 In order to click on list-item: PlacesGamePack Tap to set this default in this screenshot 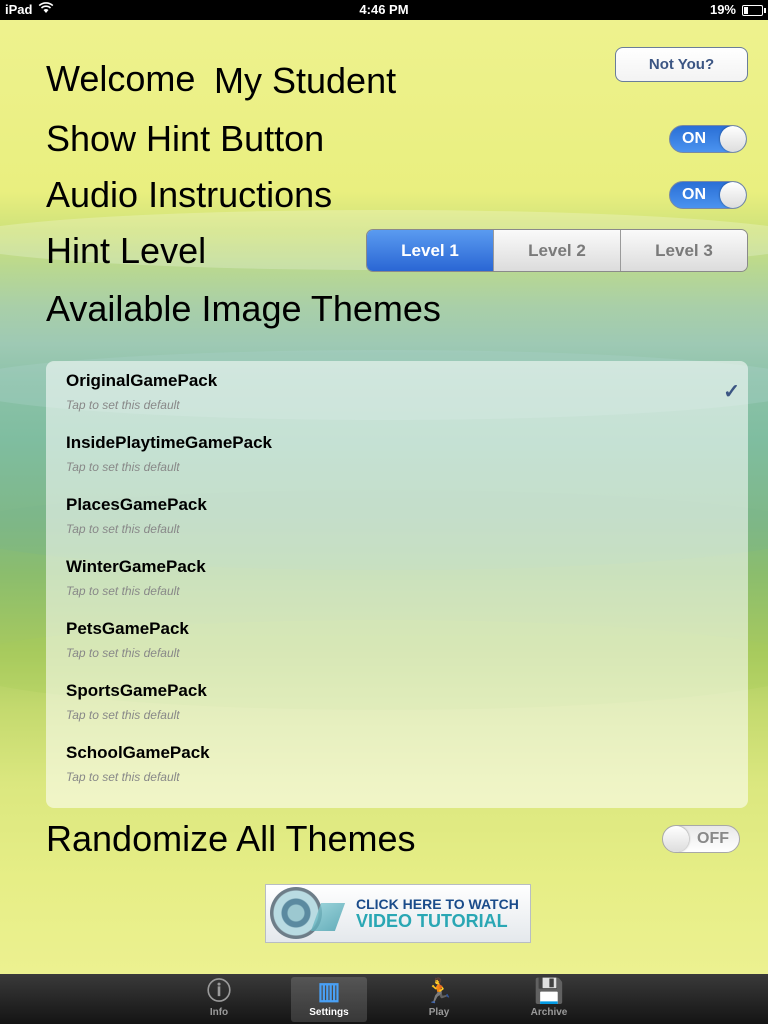, I will do `click(397, 516)`.